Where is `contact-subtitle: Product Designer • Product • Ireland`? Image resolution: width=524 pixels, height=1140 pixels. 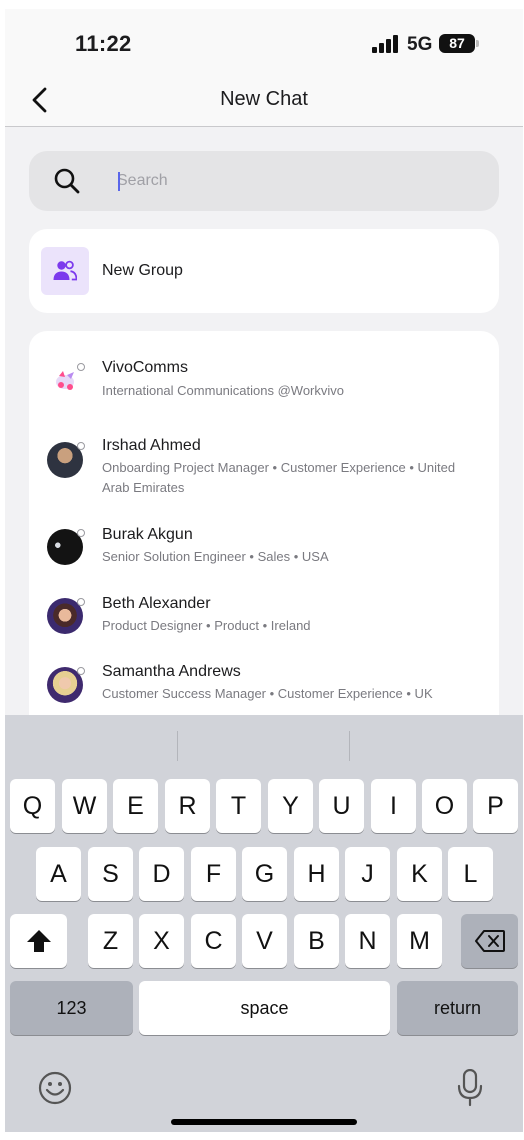
contact-subtitle: Product Designer • Product • Ireland is located at coordinates (206, 625).